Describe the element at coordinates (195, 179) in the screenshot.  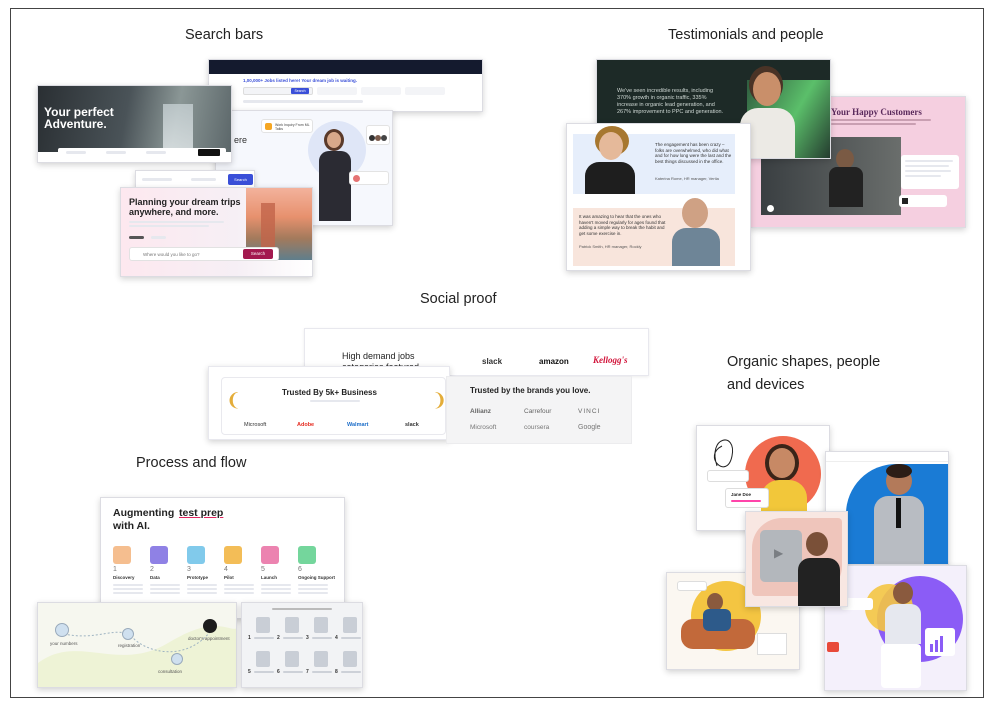
I see `job-title-search-bar: Search` at that location.